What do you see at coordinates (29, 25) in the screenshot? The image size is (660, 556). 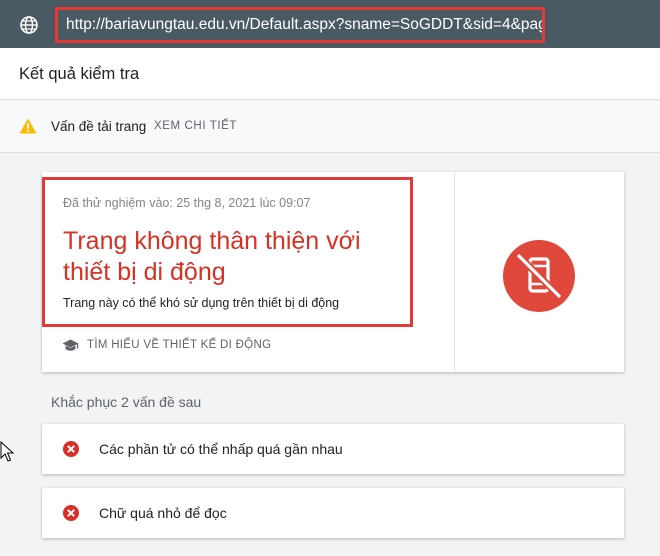 I see `globe-icon` at bounding box center [29, 25].